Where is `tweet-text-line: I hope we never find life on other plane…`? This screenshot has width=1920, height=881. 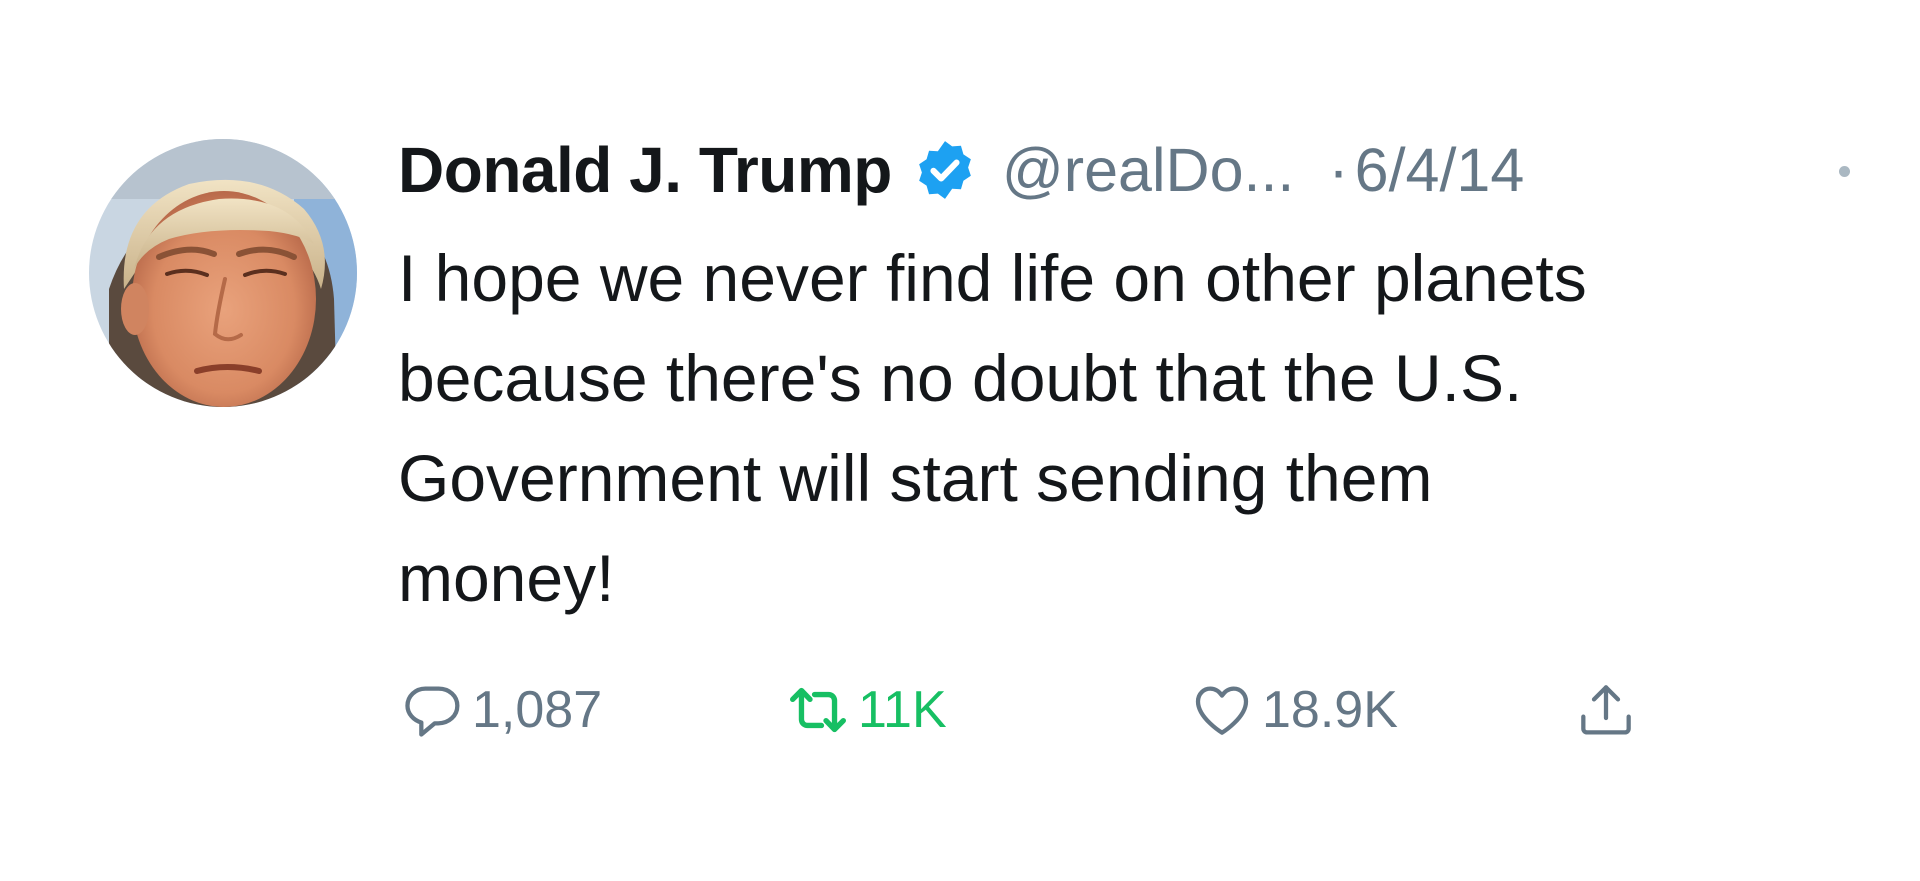
tweet-text-line: I hope we never find life on other plane… is located at coordinates (992, 278).